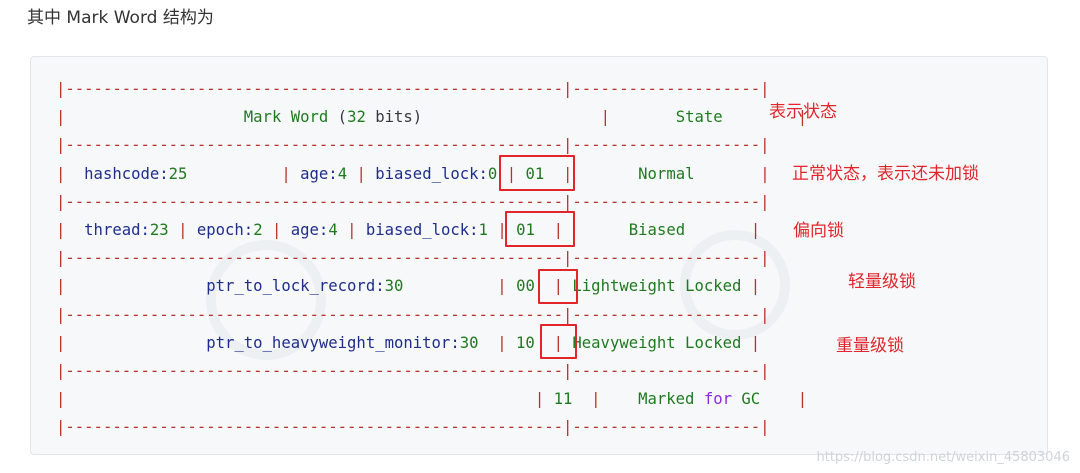  I want to click on highlight-biased-bits, so click(540, 229).